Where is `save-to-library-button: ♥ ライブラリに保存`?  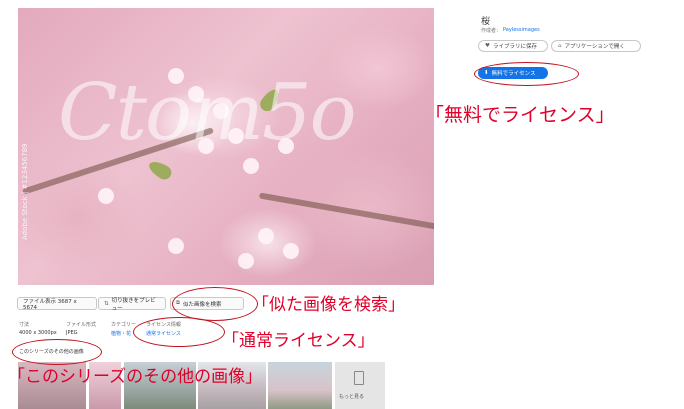
save-to-library-button: ♥ ライブラリに保存 is located at coordinates (513, 46).